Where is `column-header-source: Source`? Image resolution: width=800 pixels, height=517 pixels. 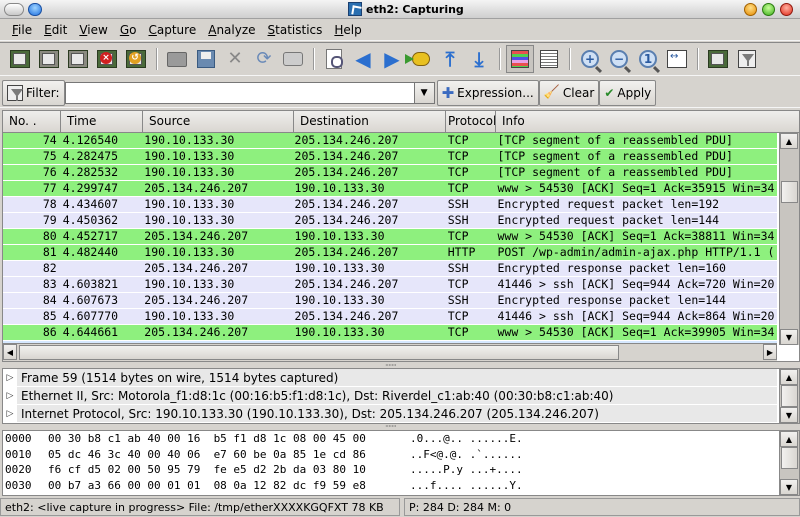
column-header-source: Source is located at coordinates (218, 121).